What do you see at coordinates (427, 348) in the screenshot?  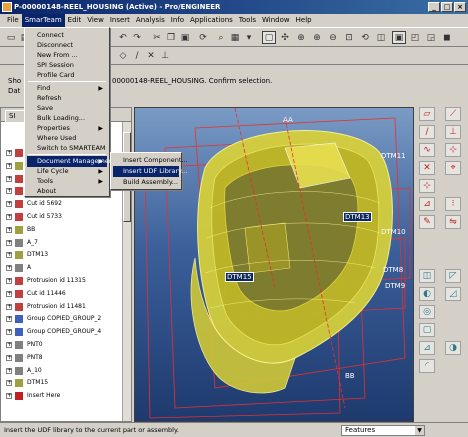 I see `rib-tool-icon: ⊿` at bounding box center [427, 348].